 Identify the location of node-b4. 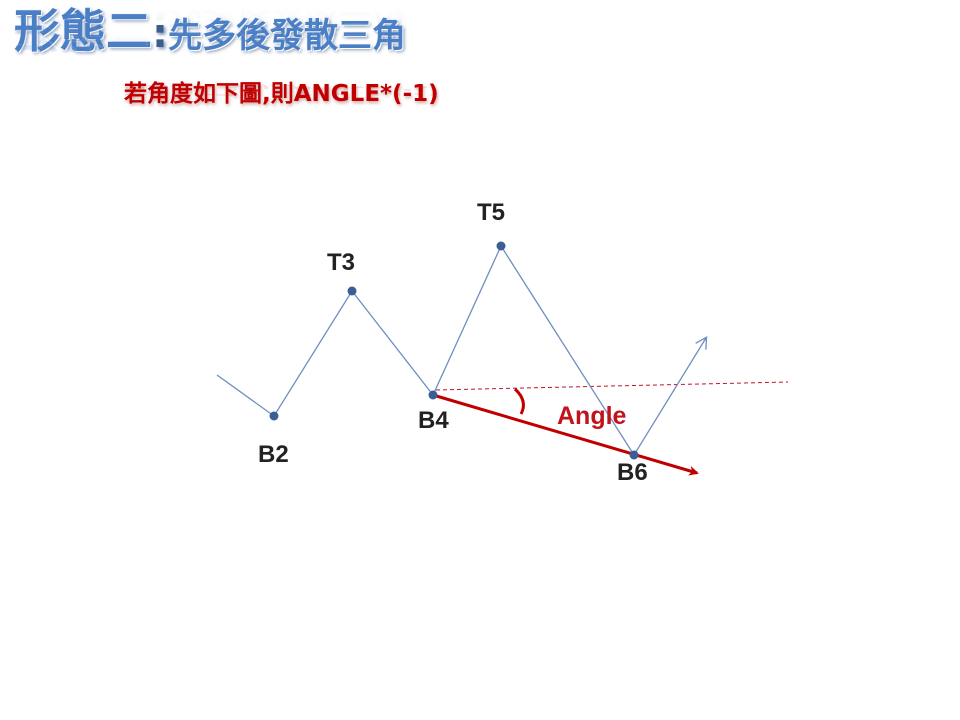
(433, 395).